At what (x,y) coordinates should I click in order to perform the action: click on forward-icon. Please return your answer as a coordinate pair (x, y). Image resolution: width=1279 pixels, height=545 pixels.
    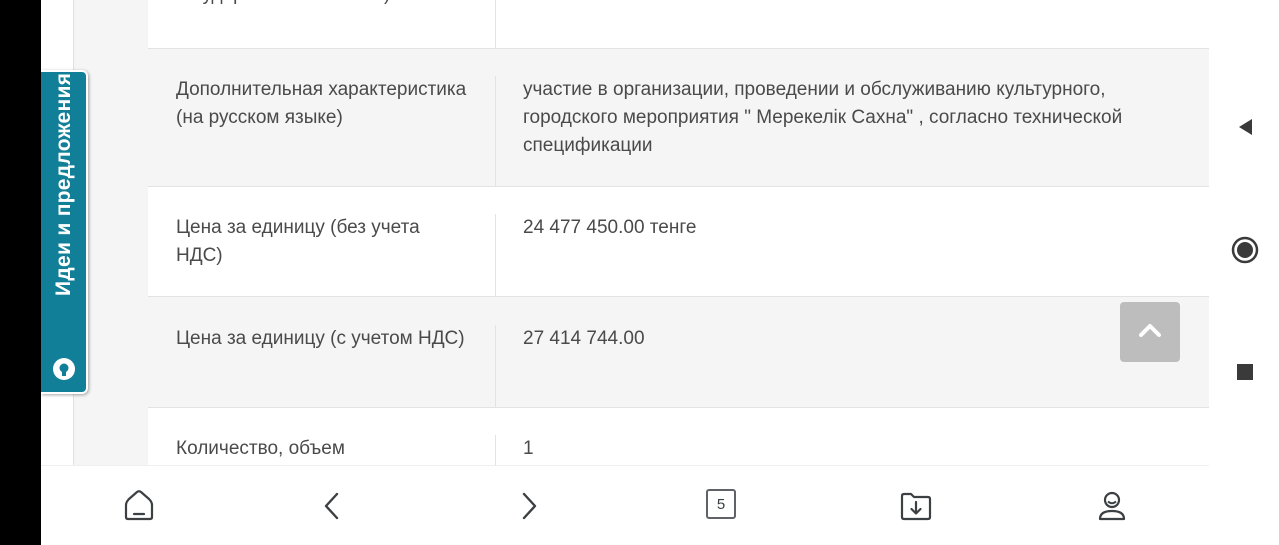
    Looking at the image, I should click on (529, 506).